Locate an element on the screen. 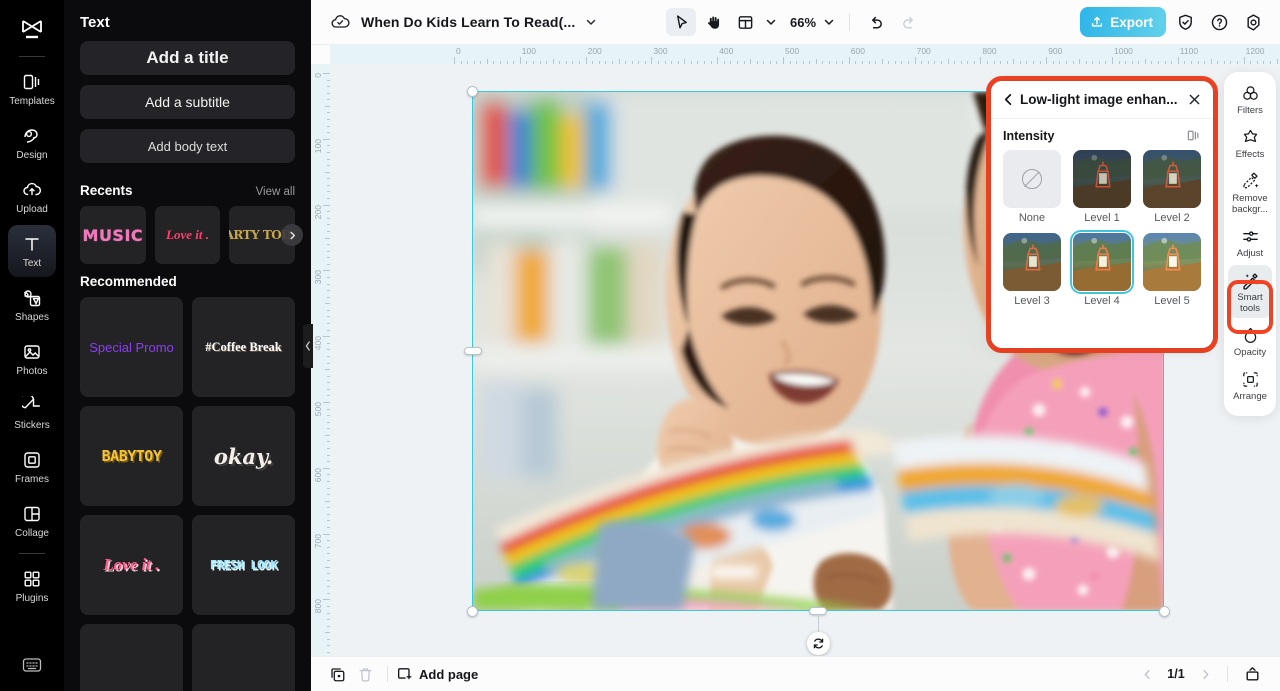 The image size is (1280, 691). zoom-level: 66% is located at coordinates (803, 22).